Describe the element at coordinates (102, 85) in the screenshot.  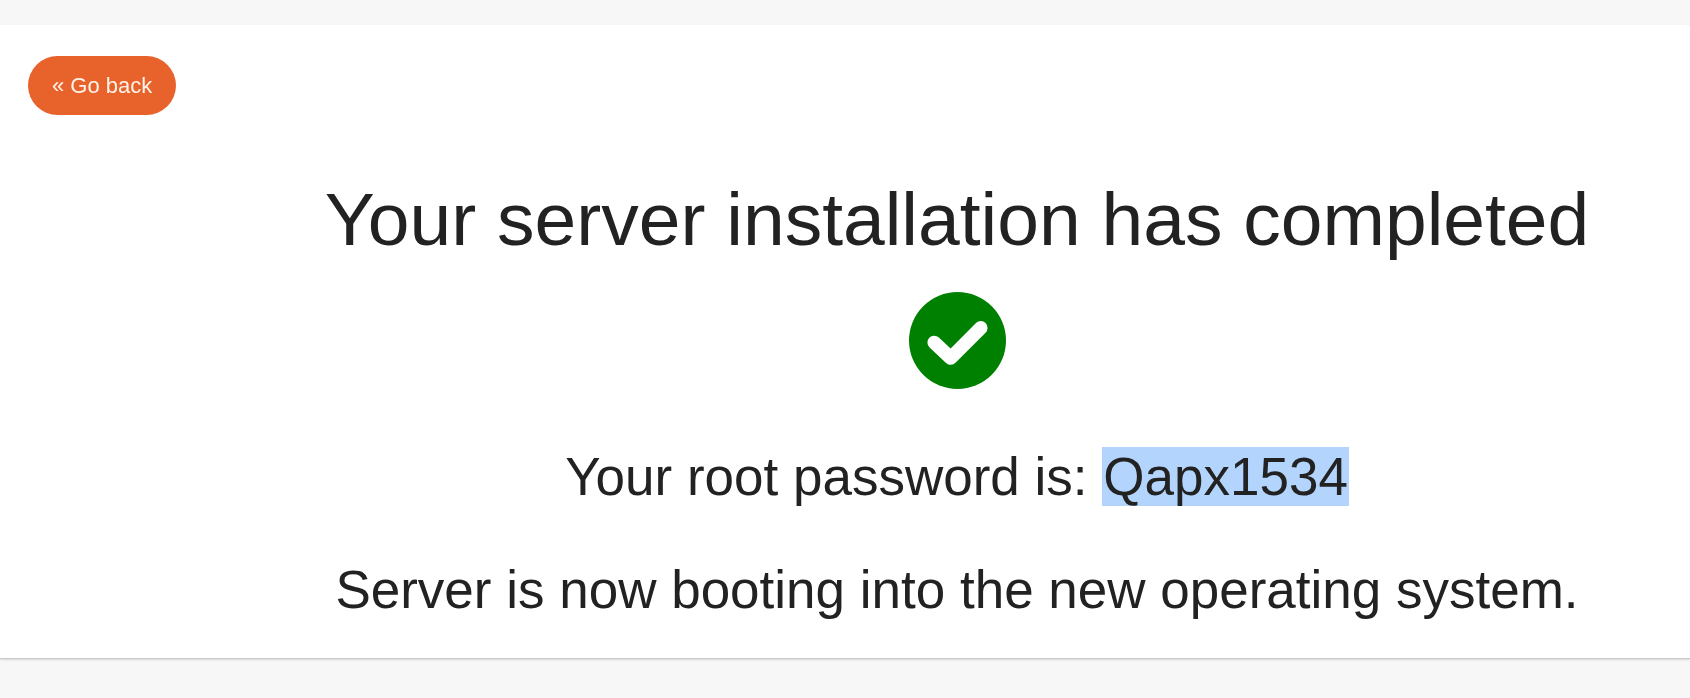
I see `go-back-button: « Go back` at that location.